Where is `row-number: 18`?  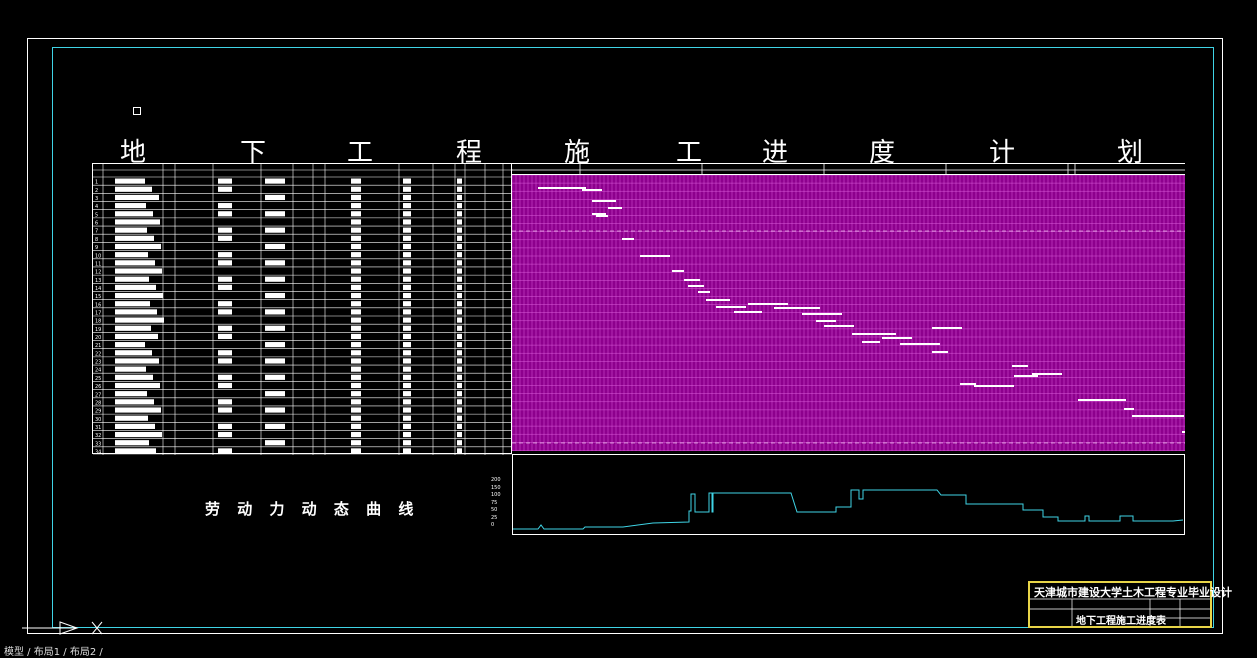
row-number: 18 is located at coordinates (98, 322).